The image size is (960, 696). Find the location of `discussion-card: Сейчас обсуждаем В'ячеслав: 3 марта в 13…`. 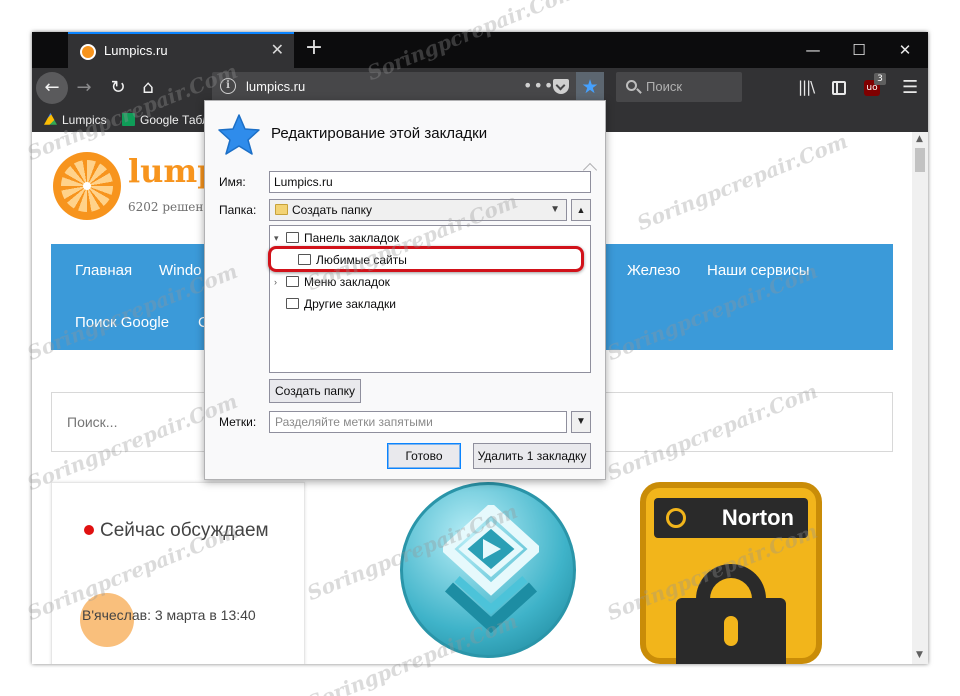

discussion-card: Сейчас обсуждаем В'ячеслав: 3 марта в 13… is located at coordinates (178, 573).